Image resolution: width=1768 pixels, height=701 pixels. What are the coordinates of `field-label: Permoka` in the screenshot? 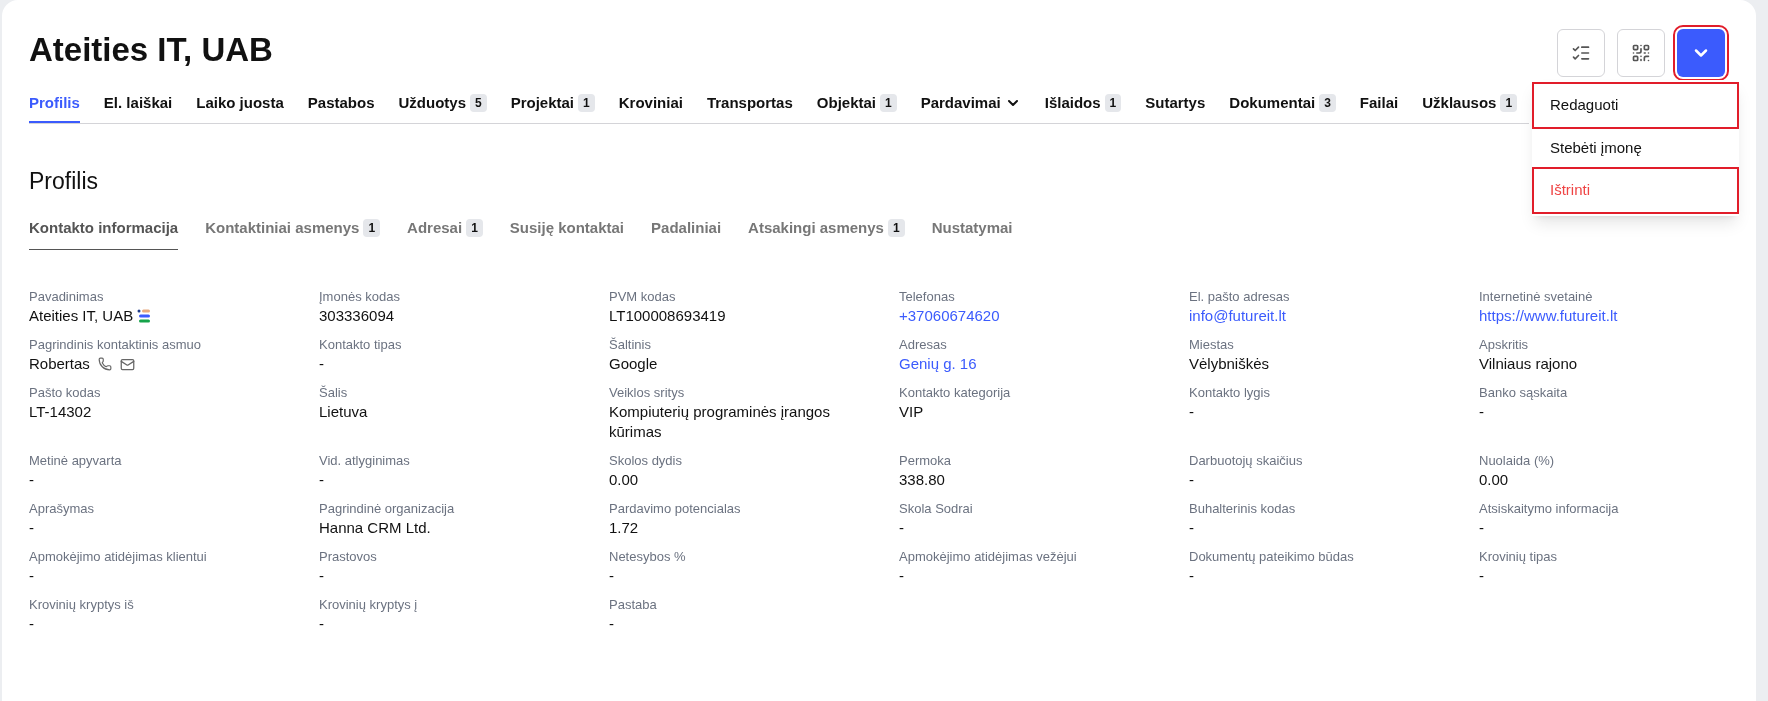 It's located at (926, 461).